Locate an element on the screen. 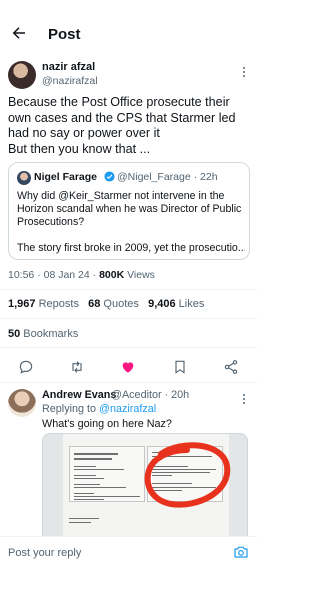 This screenshot has width=320, height=600. red-circle-annotation is located at coordinates (187, 475).